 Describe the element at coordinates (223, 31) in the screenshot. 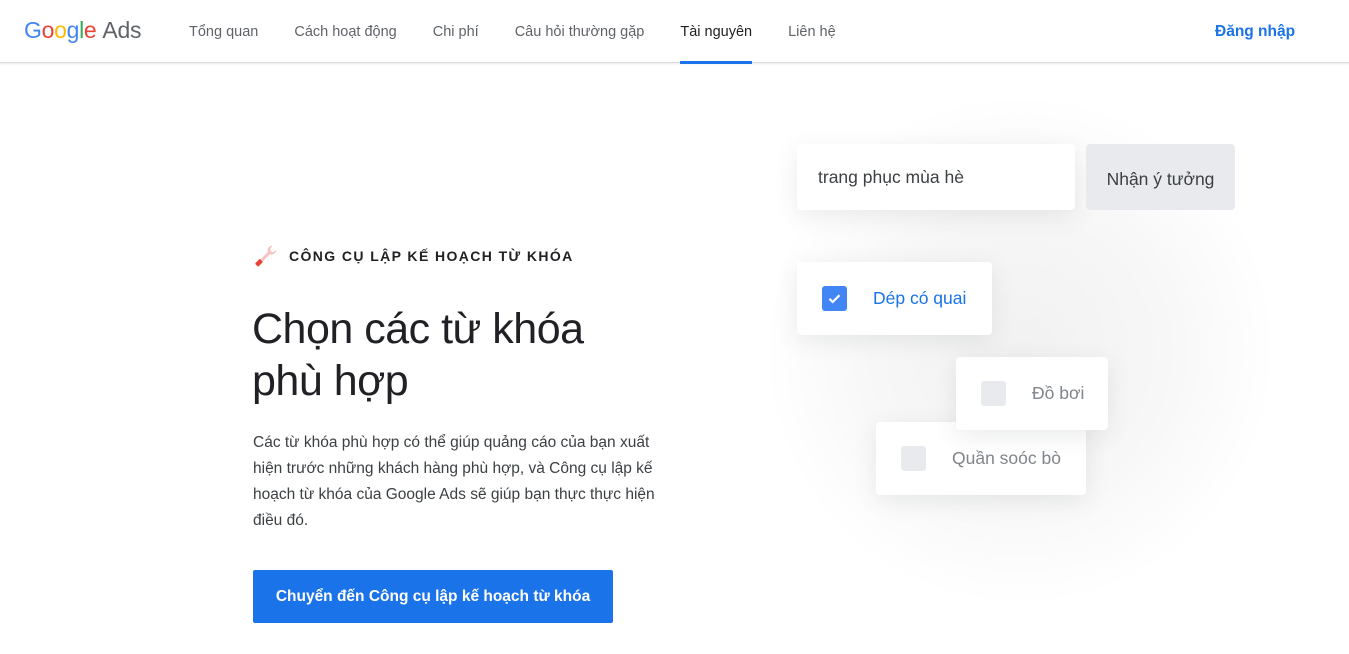

I see `nav-item-overview: Tổng quan` at that location.